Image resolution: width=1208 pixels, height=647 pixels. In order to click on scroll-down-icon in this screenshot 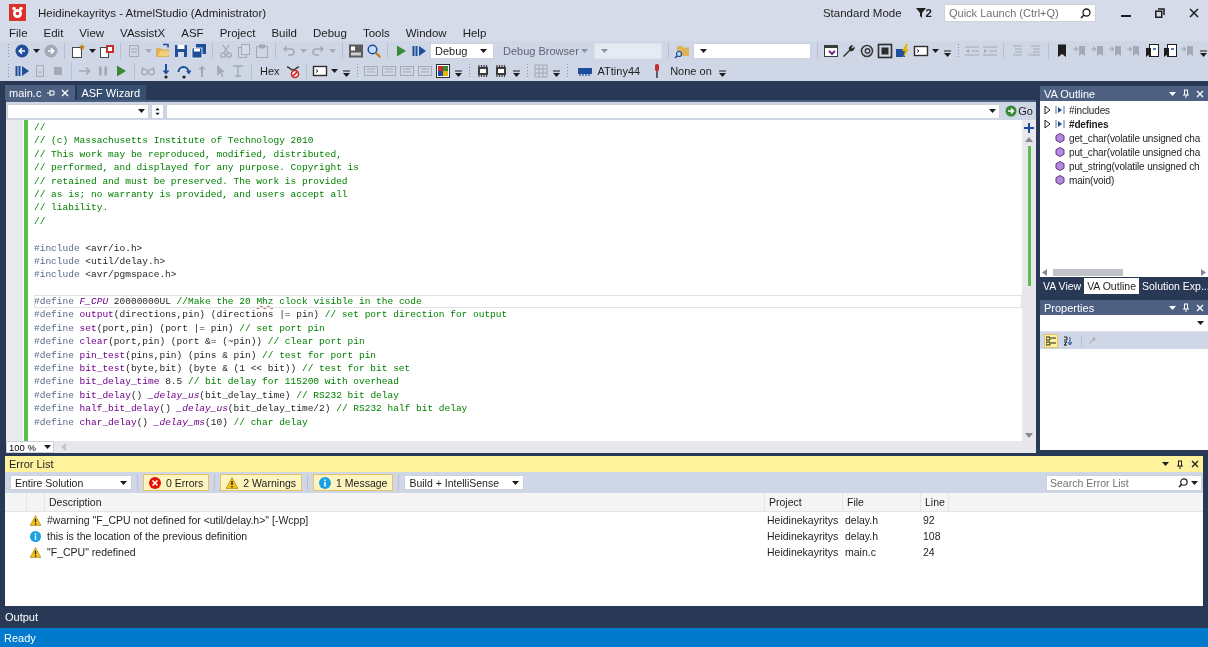, I will do `click(1029, 436)`.